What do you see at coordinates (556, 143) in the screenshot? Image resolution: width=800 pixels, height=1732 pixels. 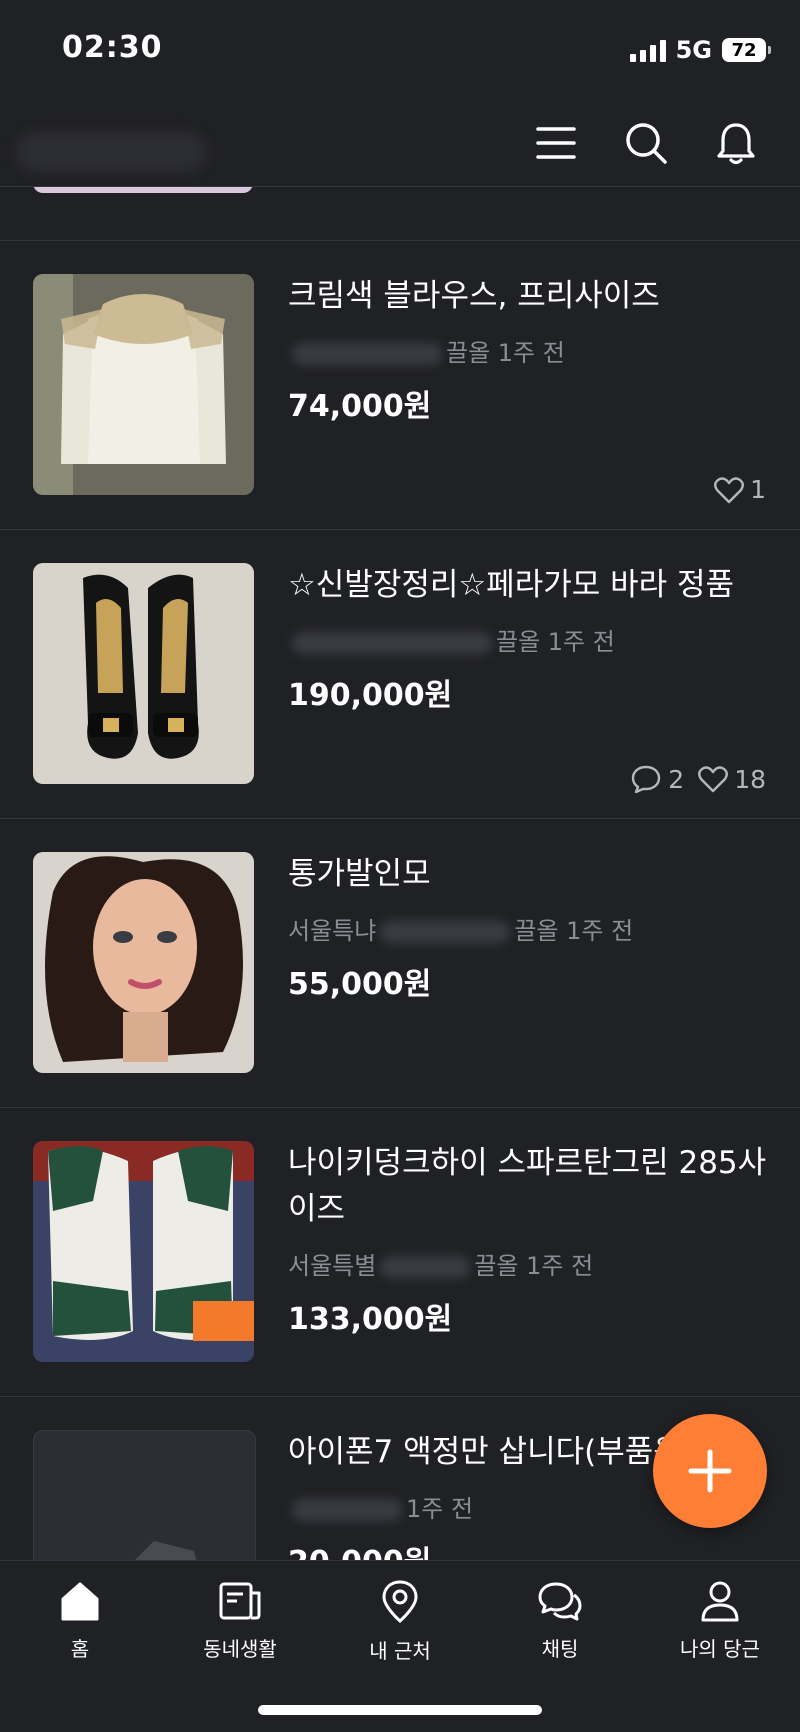 I see `menu-icon` at bounding box center [556, 143].